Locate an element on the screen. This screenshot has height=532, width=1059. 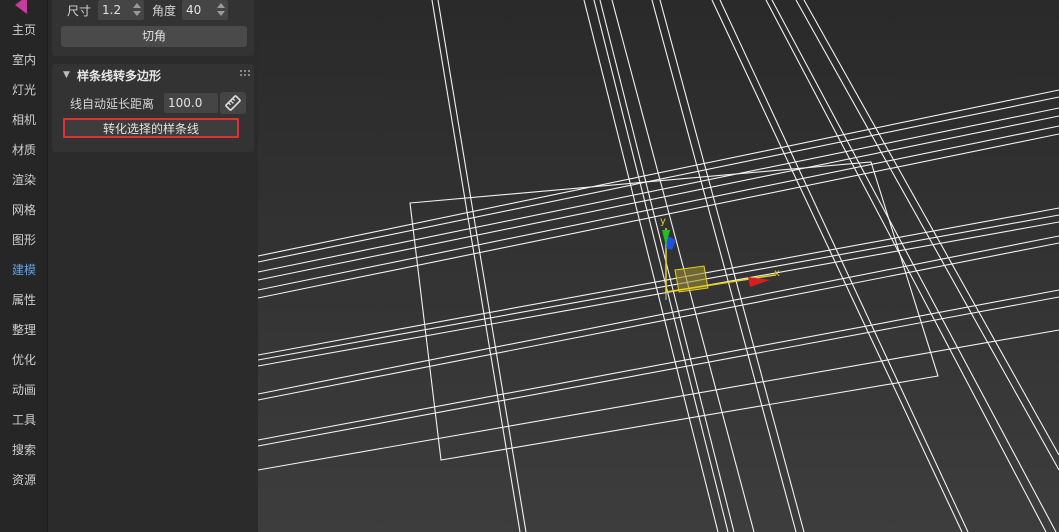
size-value: 1.2 is located at coordinates (112, 10).